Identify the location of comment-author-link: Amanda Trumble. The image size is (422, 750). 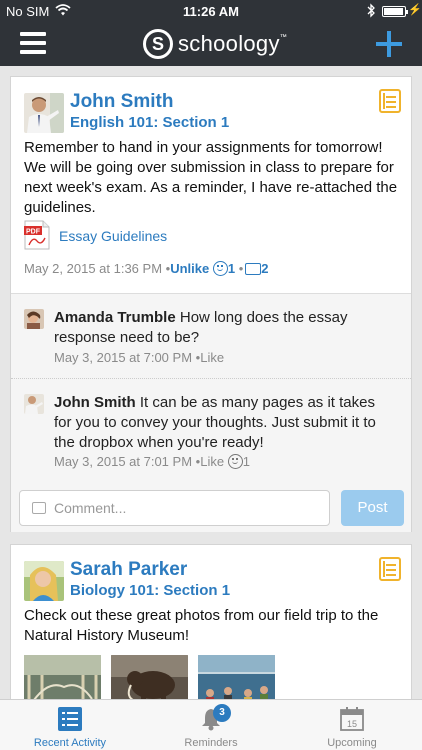
(115, 317).